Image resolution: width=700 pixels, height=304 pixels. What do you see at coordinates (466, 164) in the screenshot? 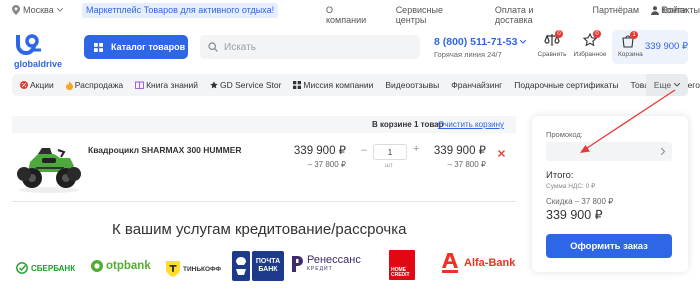
I see `line-total-discount: – 37 800 ₽` at bounding box center [466, 164].